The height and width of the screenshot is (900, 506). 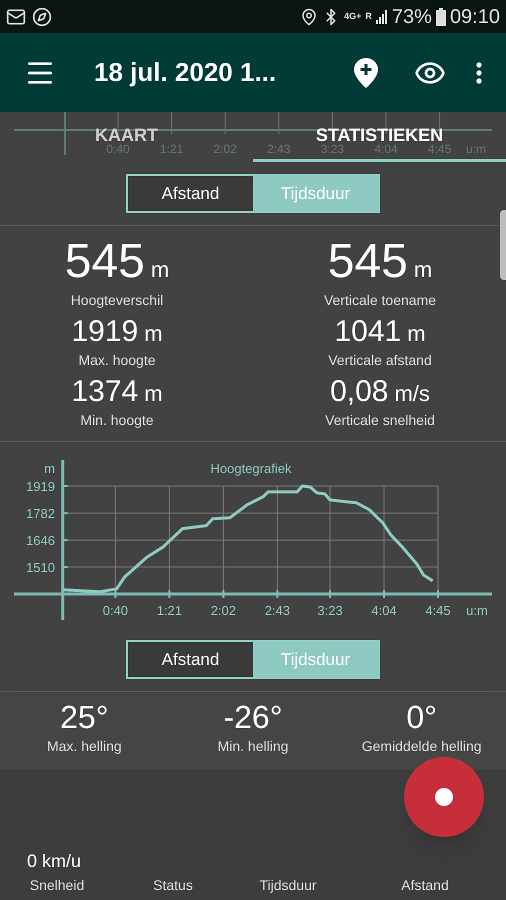 What do you see at coordinates (382, 17) in the screenshot?
I see `signal-icon` at bounding box center [382, 17].